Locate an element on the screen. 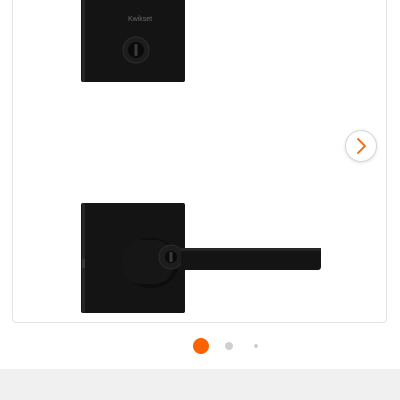  next-image-button is located at coordinates (361, 146).